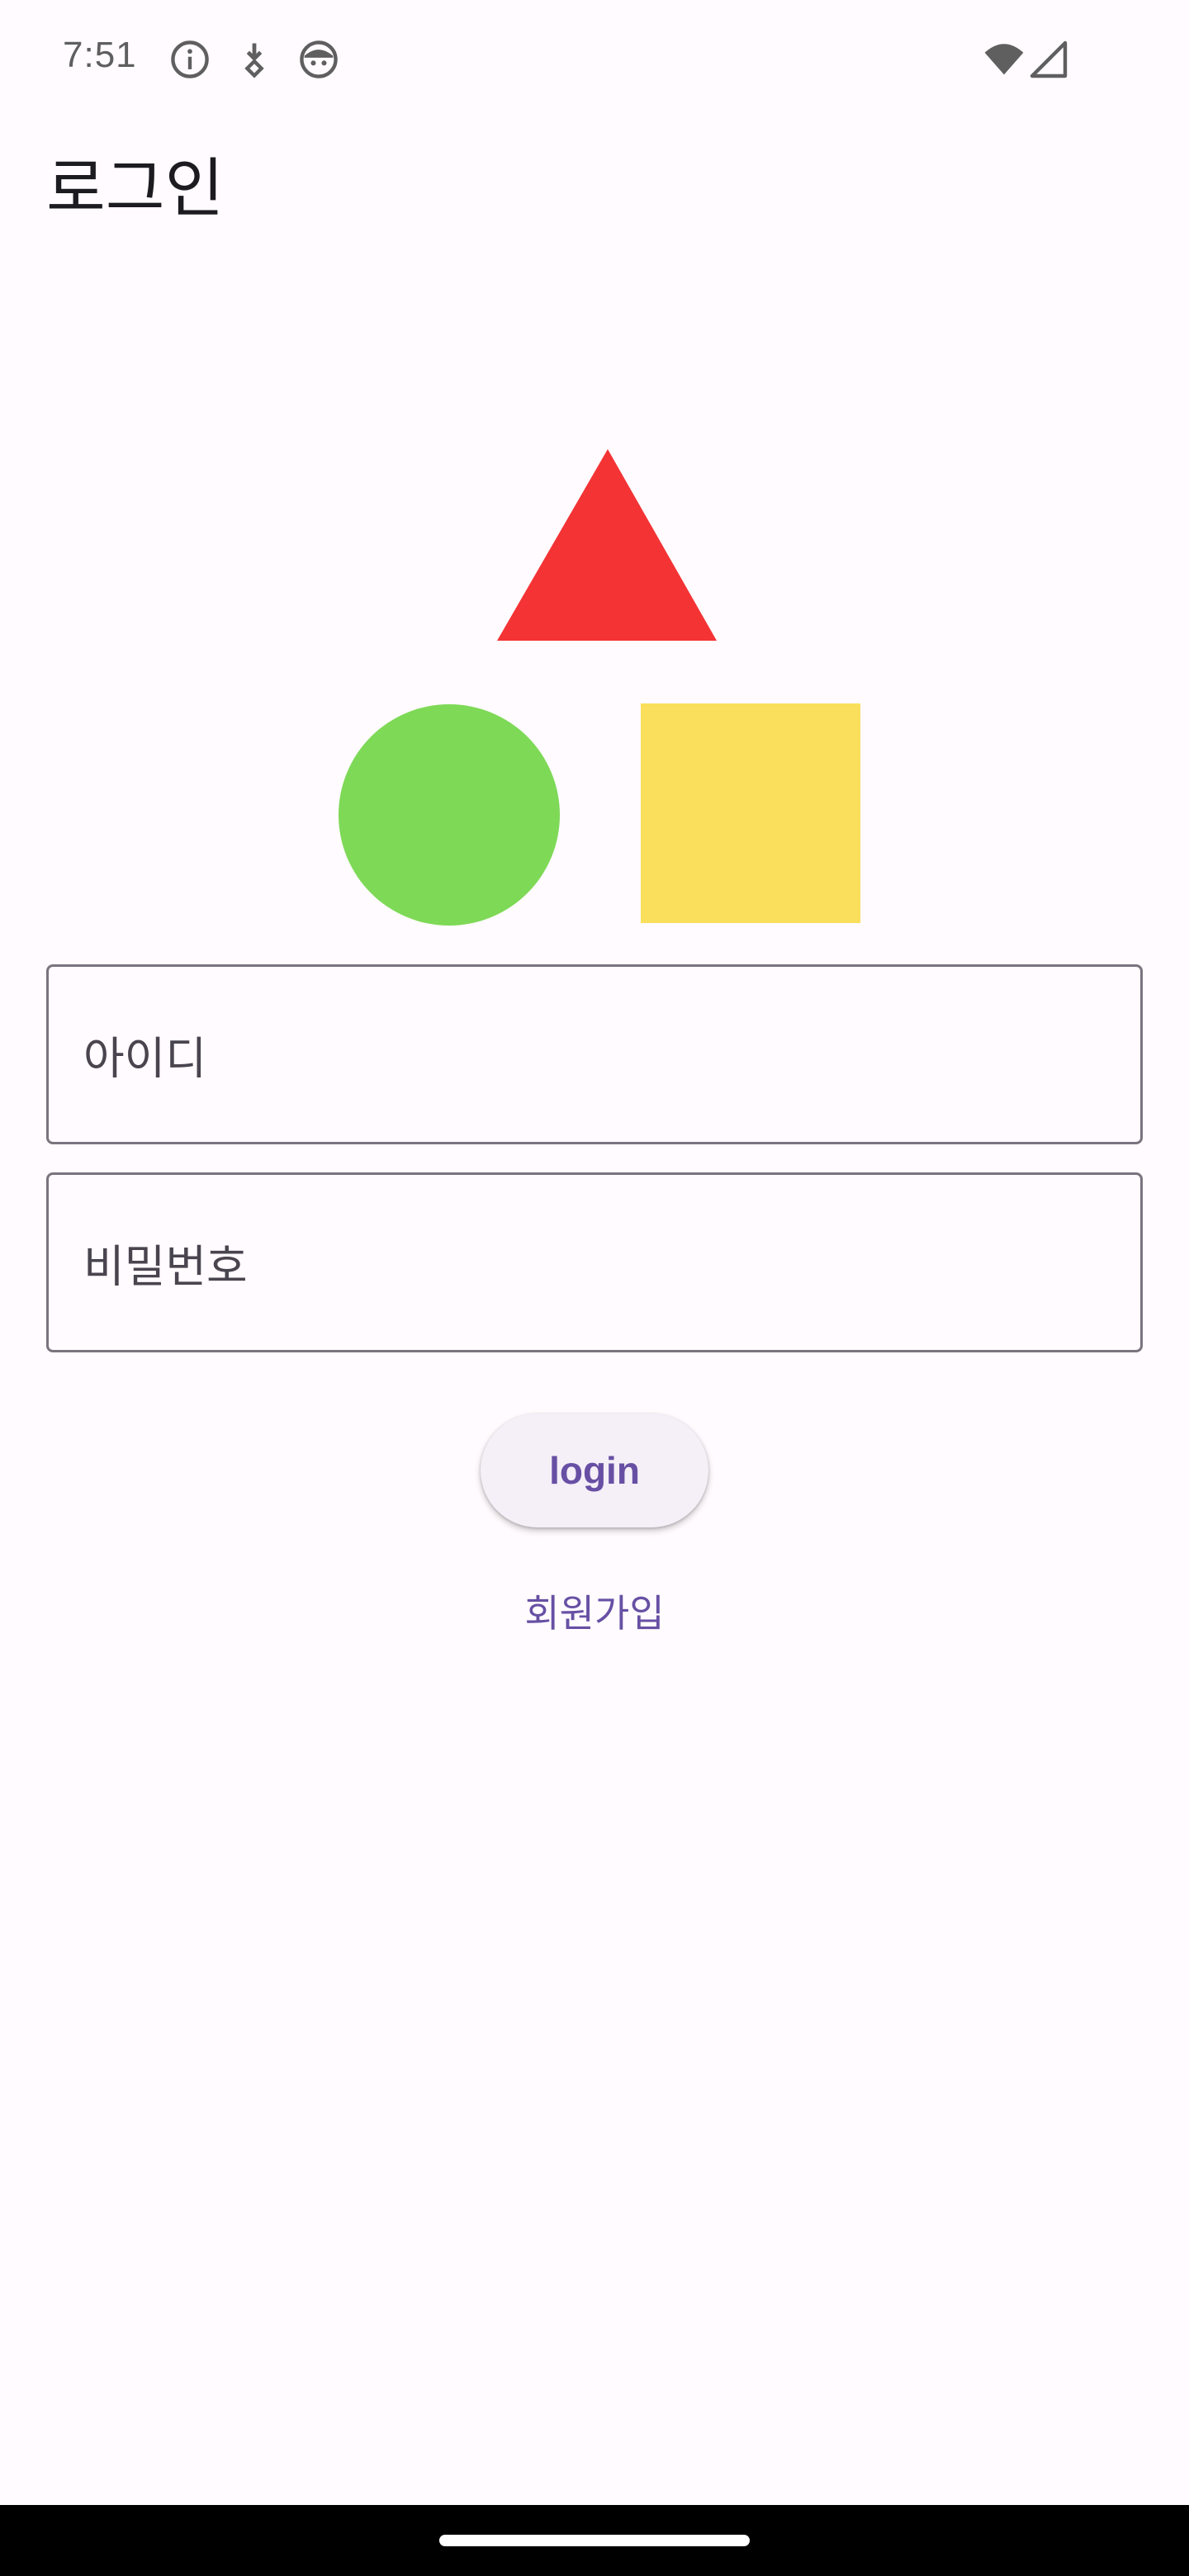 This screenshot has width=1189, height=2576. I want to click on login-button: login, so click(594, 1470).